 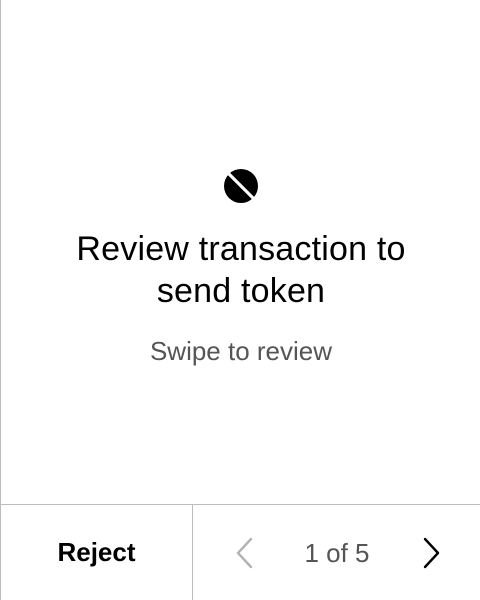 I want to click on reject-button: Reject, so click(x=97, y=552).